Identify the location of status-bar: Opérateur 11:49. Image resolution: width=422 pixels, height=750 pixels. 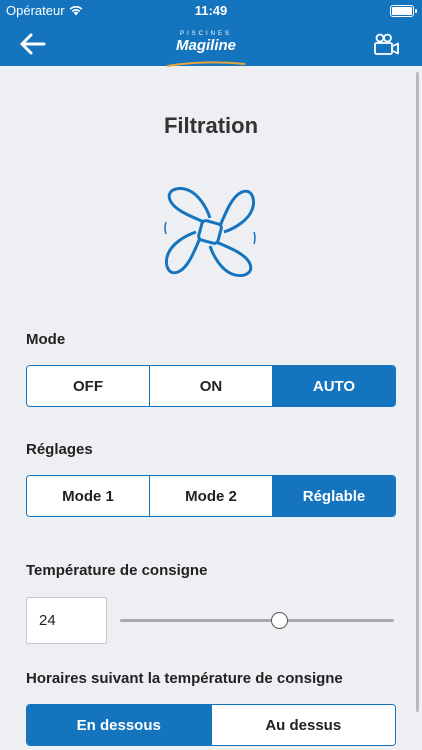
(211, 11).